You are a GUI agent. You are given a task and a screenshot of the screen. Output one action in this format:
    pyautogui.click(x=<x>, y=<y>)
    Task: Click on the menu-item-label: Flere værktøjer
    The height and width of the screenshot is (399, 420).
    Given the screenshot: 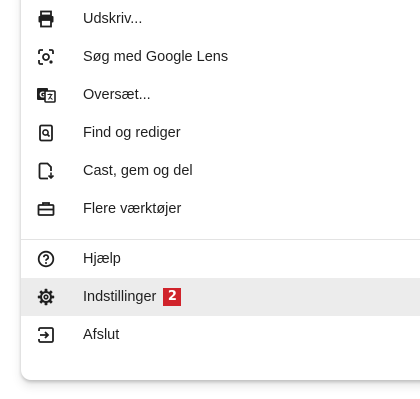 What is the action you would take?
    pyautogui.click(x=132, y=209)
    